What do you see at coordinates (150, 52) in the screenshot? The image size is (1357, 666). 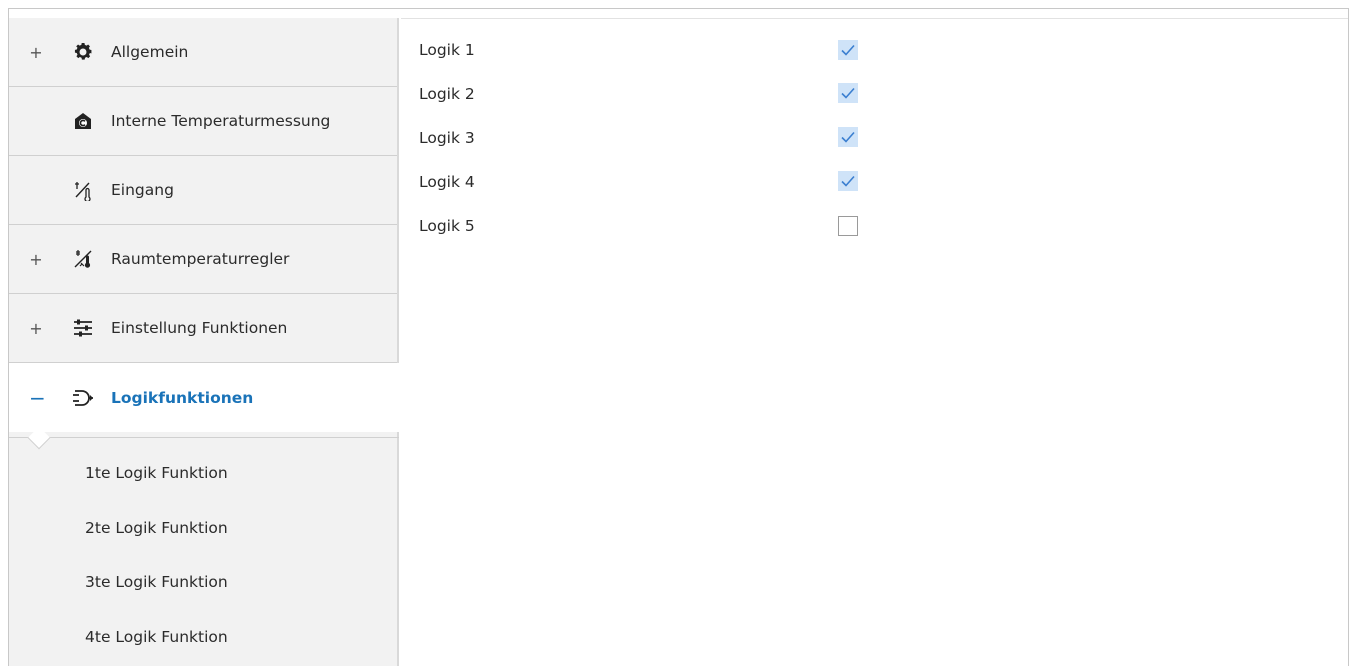 I see `sidebar-item-label: Allgemein` at bounding box center [150, 52].